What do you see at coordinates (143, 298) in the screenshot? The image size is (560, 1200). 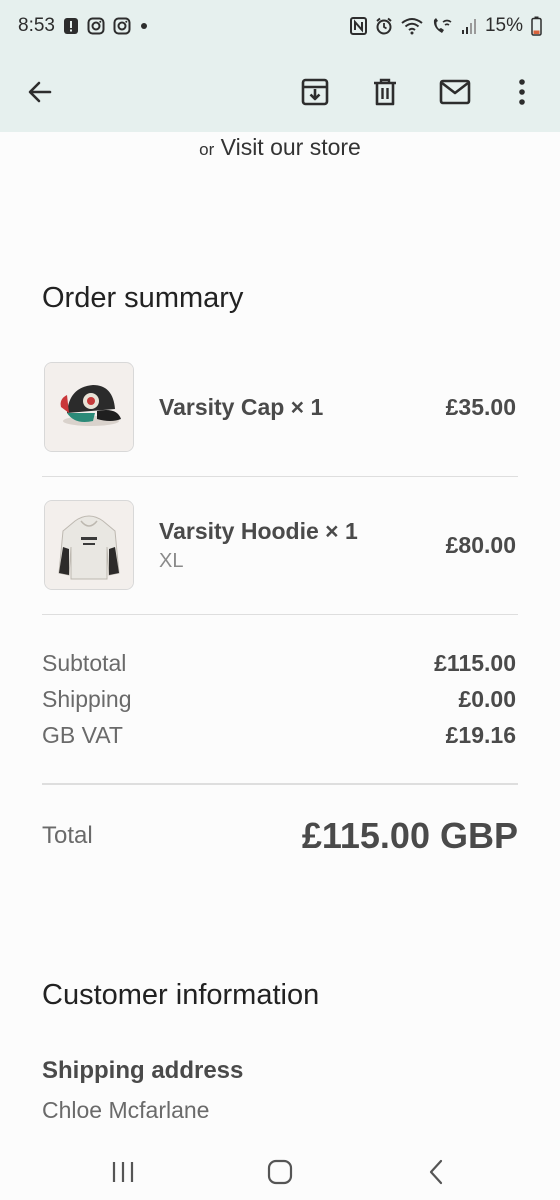 I see `order-summary-title: Order summary` at bounding box center [143, 298].